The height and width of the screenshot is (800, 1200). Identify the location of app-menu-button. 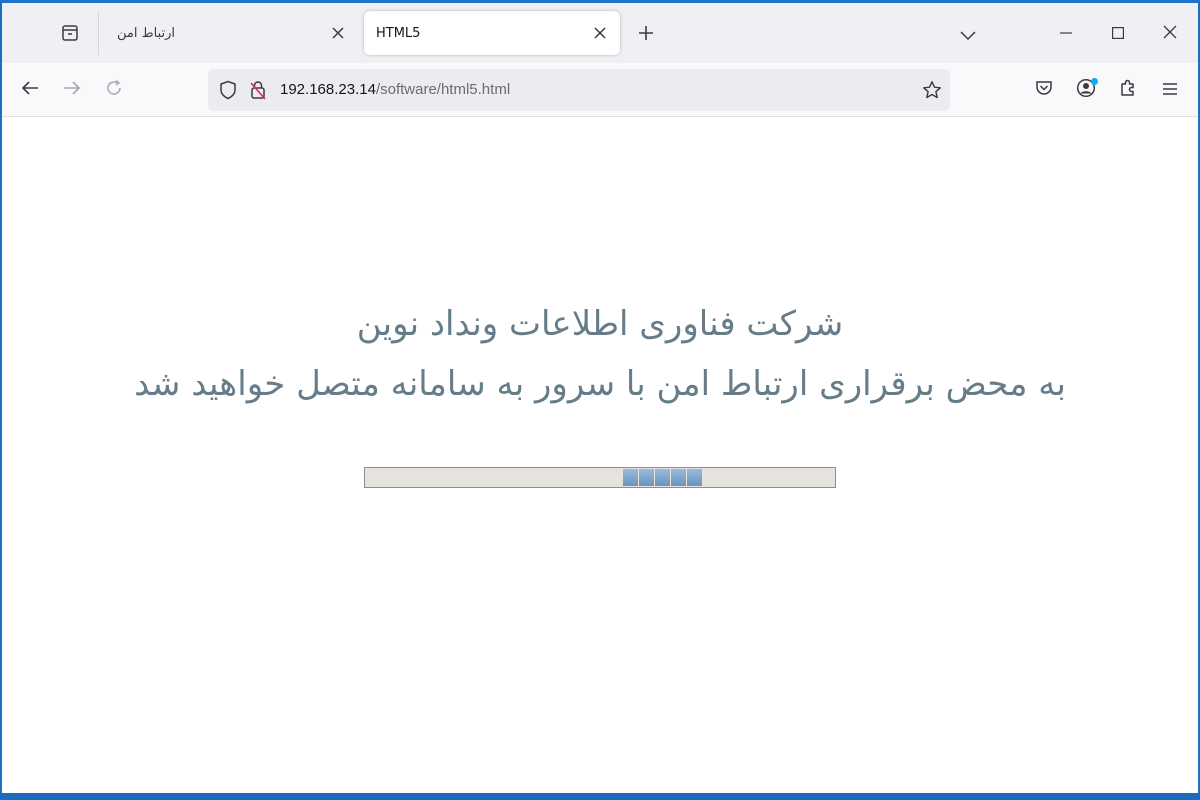
(1170, 90).